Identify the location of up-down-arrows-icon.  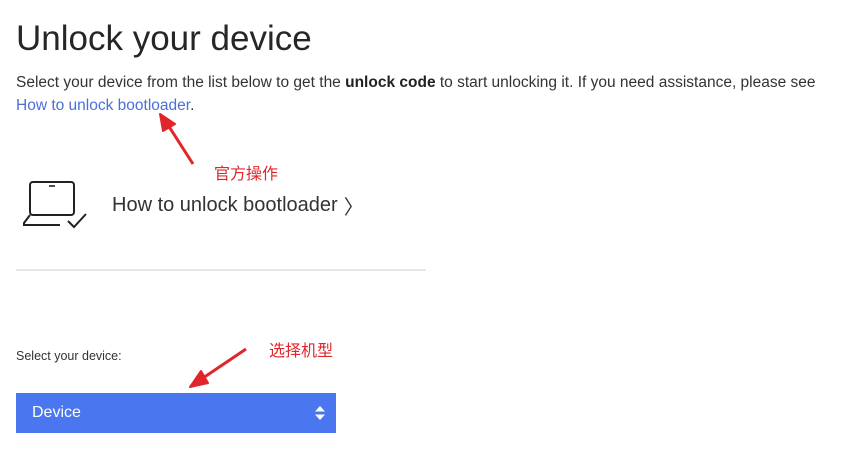
(320, 413).